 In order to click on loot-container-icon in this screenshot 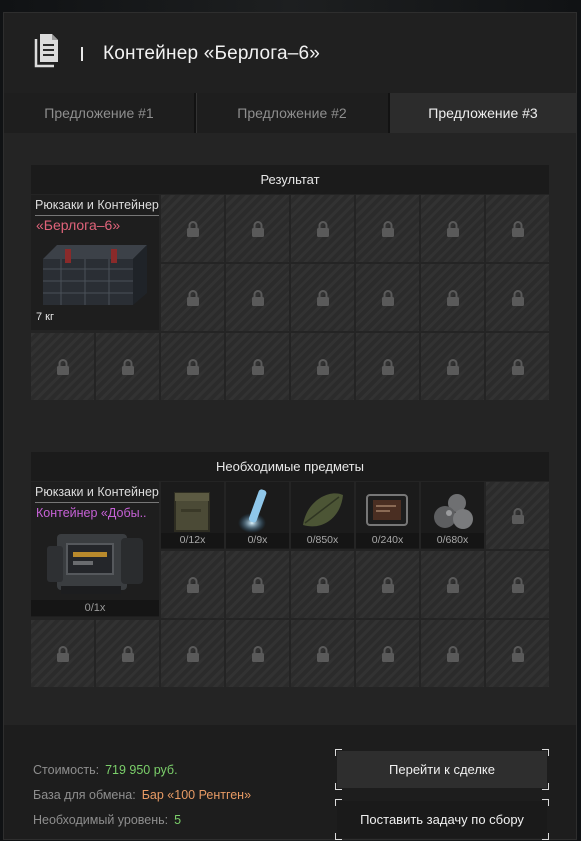, I will do `click(95, 564)`.